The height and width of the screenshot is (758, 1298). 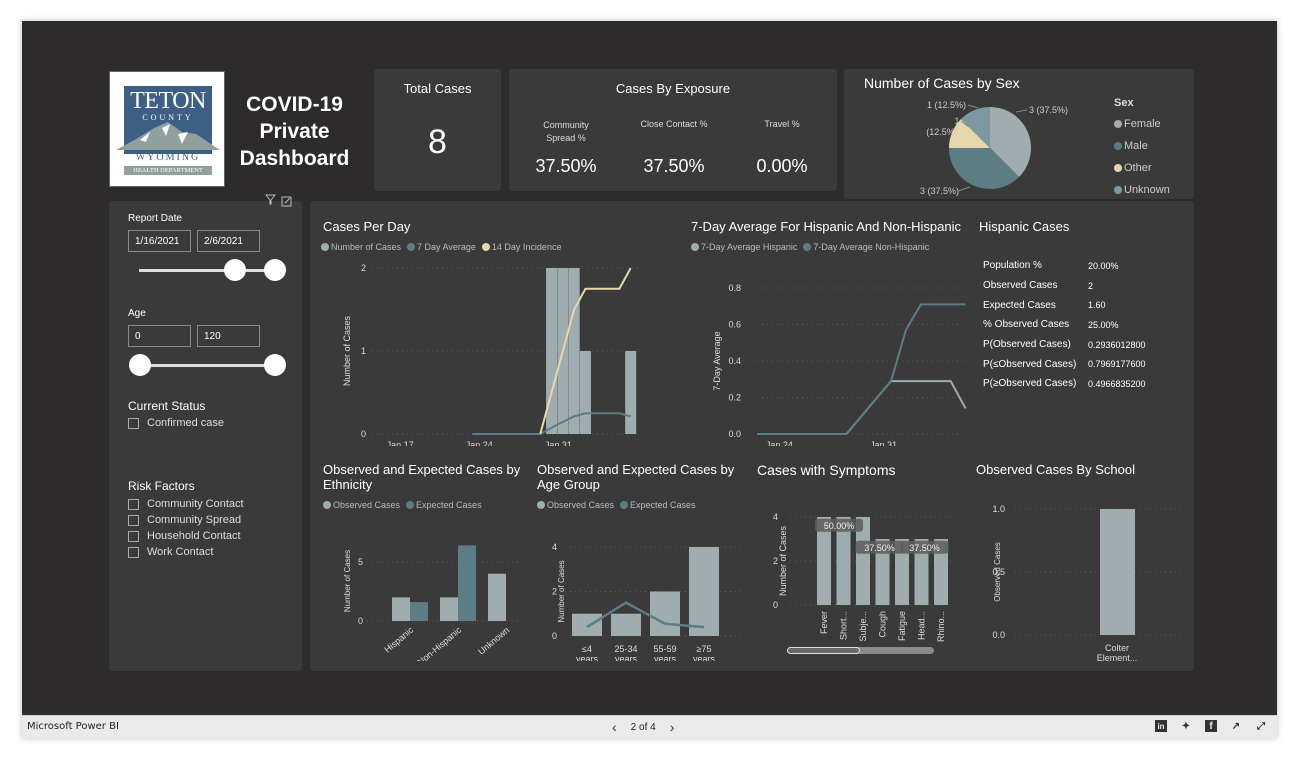 What do you see at coordinates (1161, 726) in the screenshot?
I see `linkedin-icon: in` at bounding box center [1161, 726].